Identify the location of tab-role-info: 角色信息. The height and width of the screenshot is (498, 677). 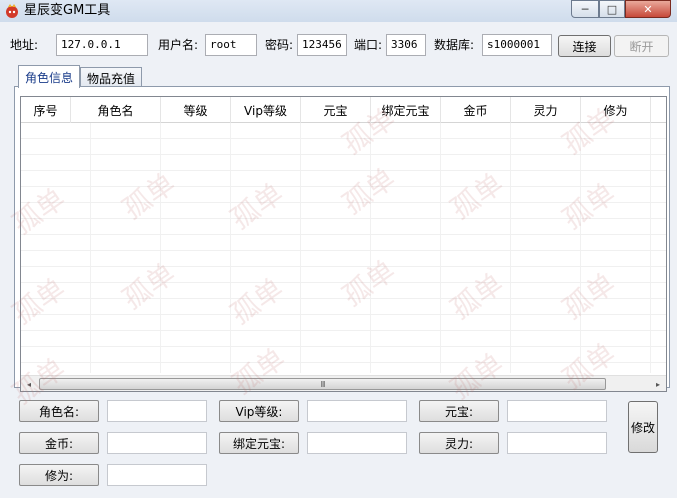
(49, 76).